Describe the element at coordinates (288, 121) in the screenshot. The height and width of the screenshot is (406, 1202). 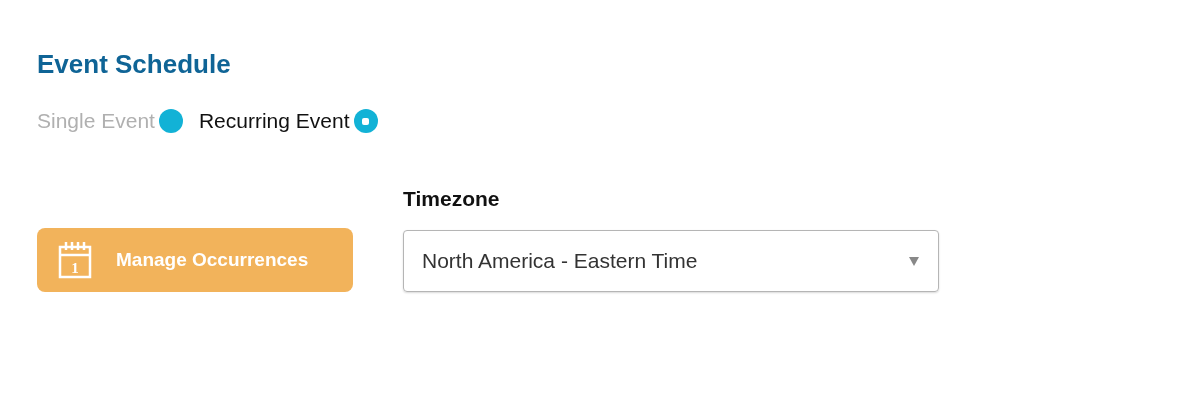
I see `radio-option: Recurring Event` at that location.